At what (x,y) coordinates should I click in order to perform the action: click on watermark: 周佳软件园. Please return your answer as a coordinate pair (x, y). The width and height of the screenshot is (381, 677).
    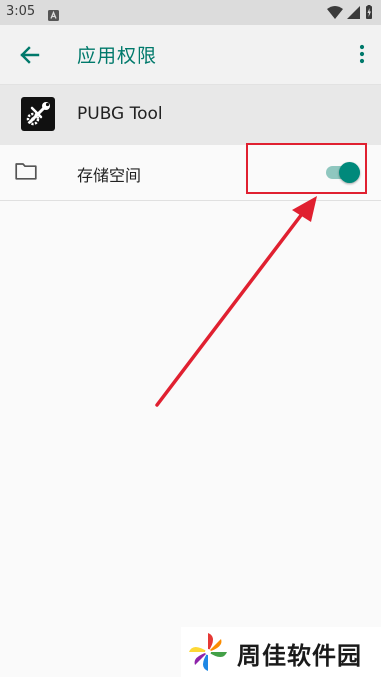
    Looking at the image, I should click on (281, 652).